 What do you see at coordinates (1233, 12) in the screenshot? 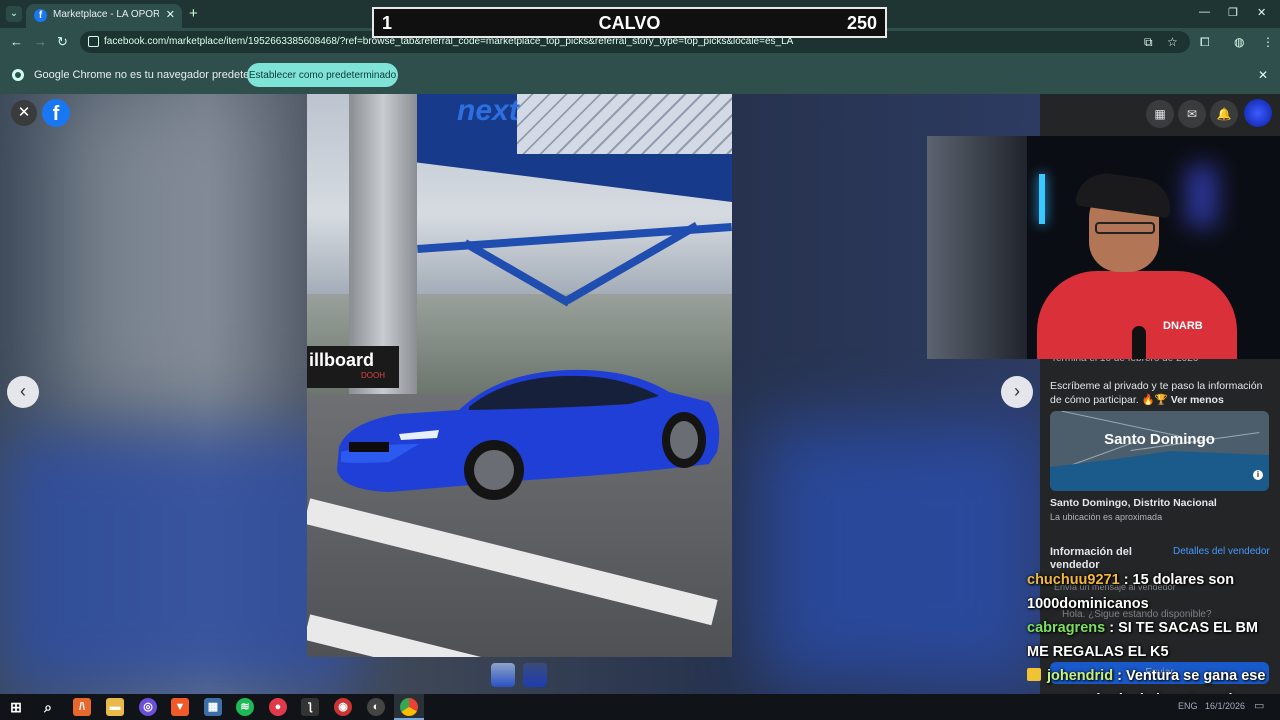
I see `restore-icon: ❐` at bounding box center [1233, 12].